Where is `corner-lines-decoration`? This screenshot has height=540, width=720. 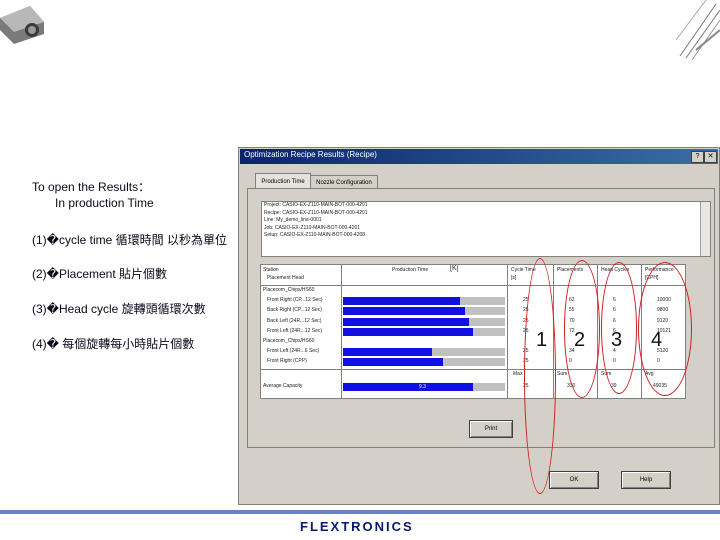
corner-lines-decoration is located at coordinates (698, 30).